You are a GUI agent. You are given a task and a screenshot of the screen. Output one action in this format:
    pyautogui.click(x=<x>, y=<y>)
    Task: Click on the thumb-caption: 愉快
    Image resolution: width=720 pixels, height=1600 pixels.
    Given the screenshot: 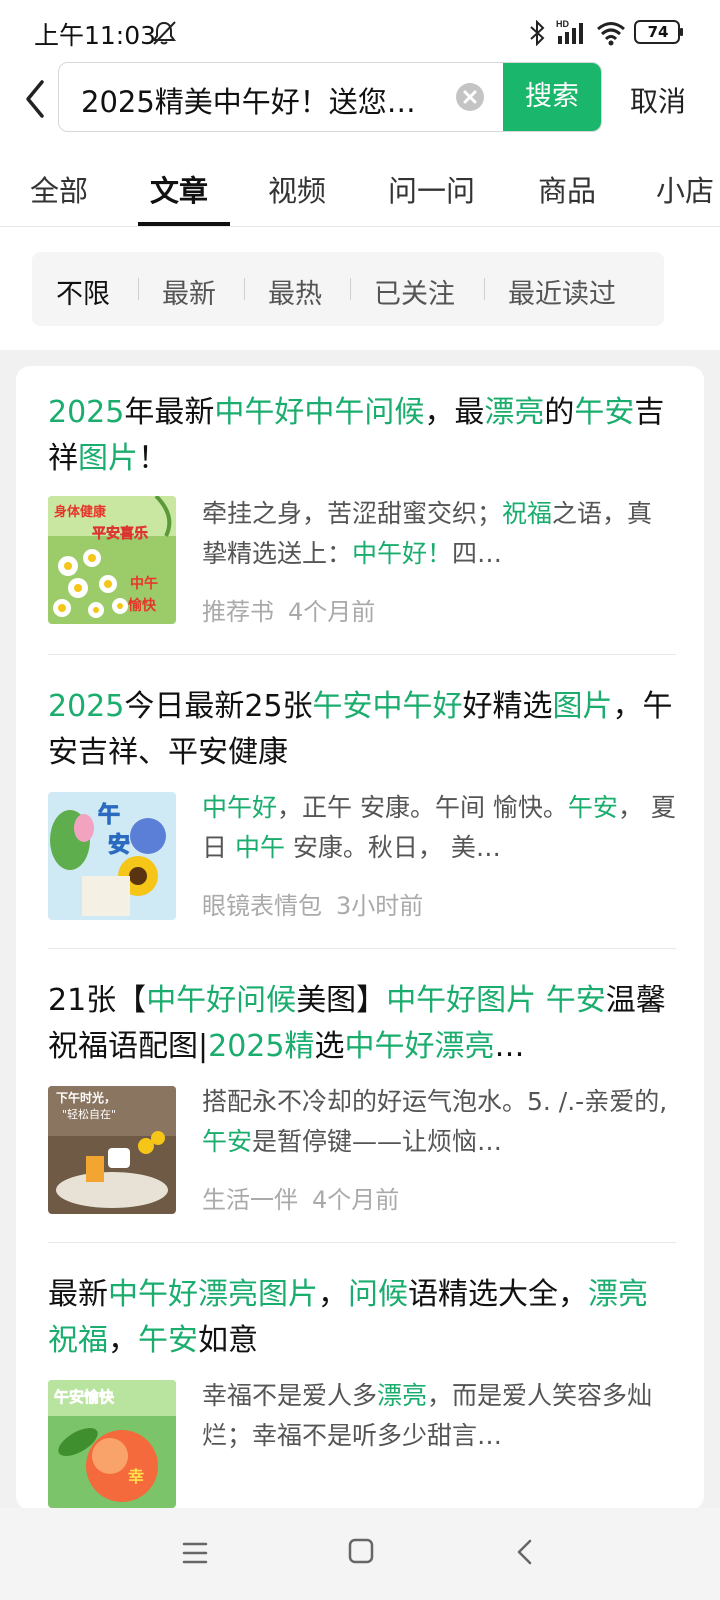 What is the action you would take?
    pyautogui.click(x=142, y=605)
    